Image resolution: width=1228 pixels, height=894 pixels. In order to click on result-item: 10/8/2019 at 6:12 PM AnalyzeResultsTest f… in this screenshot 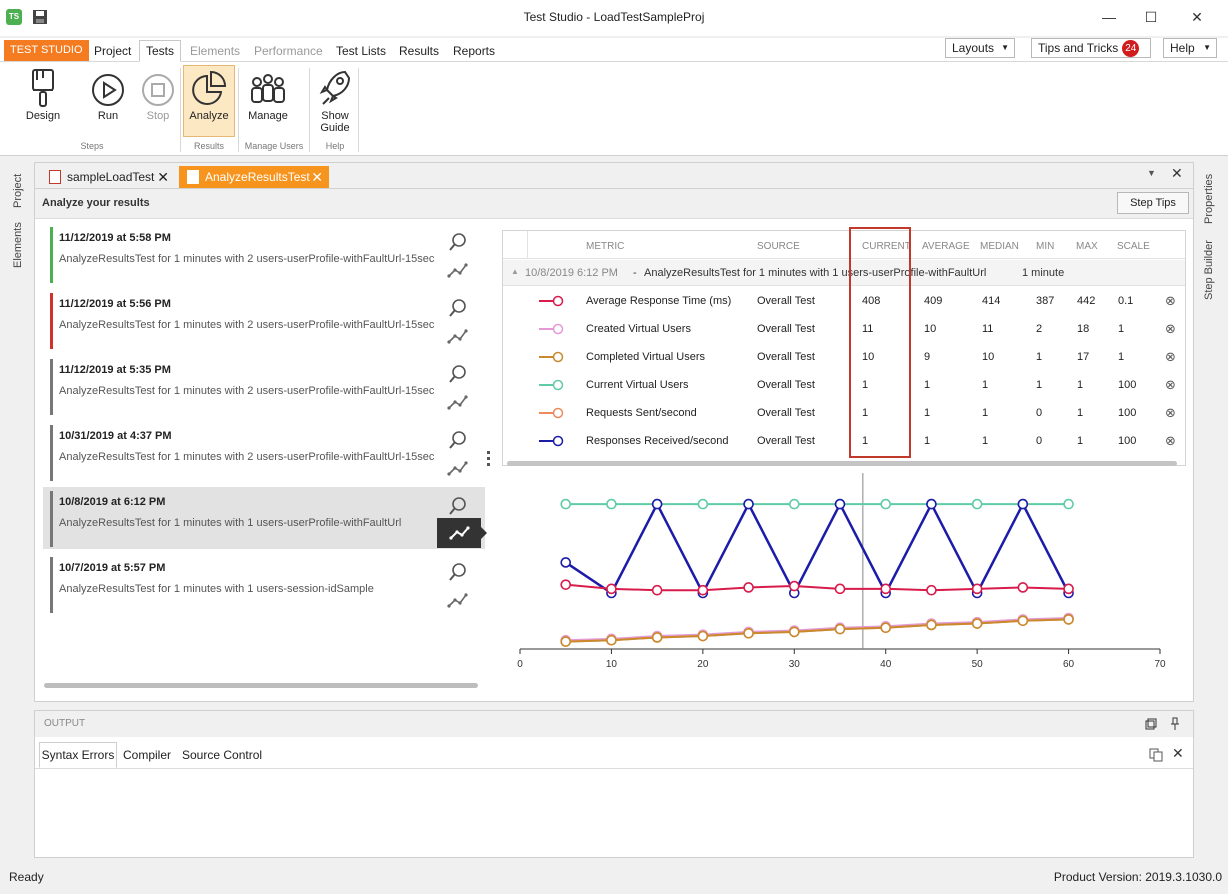, I will do `click(265, 518)`.